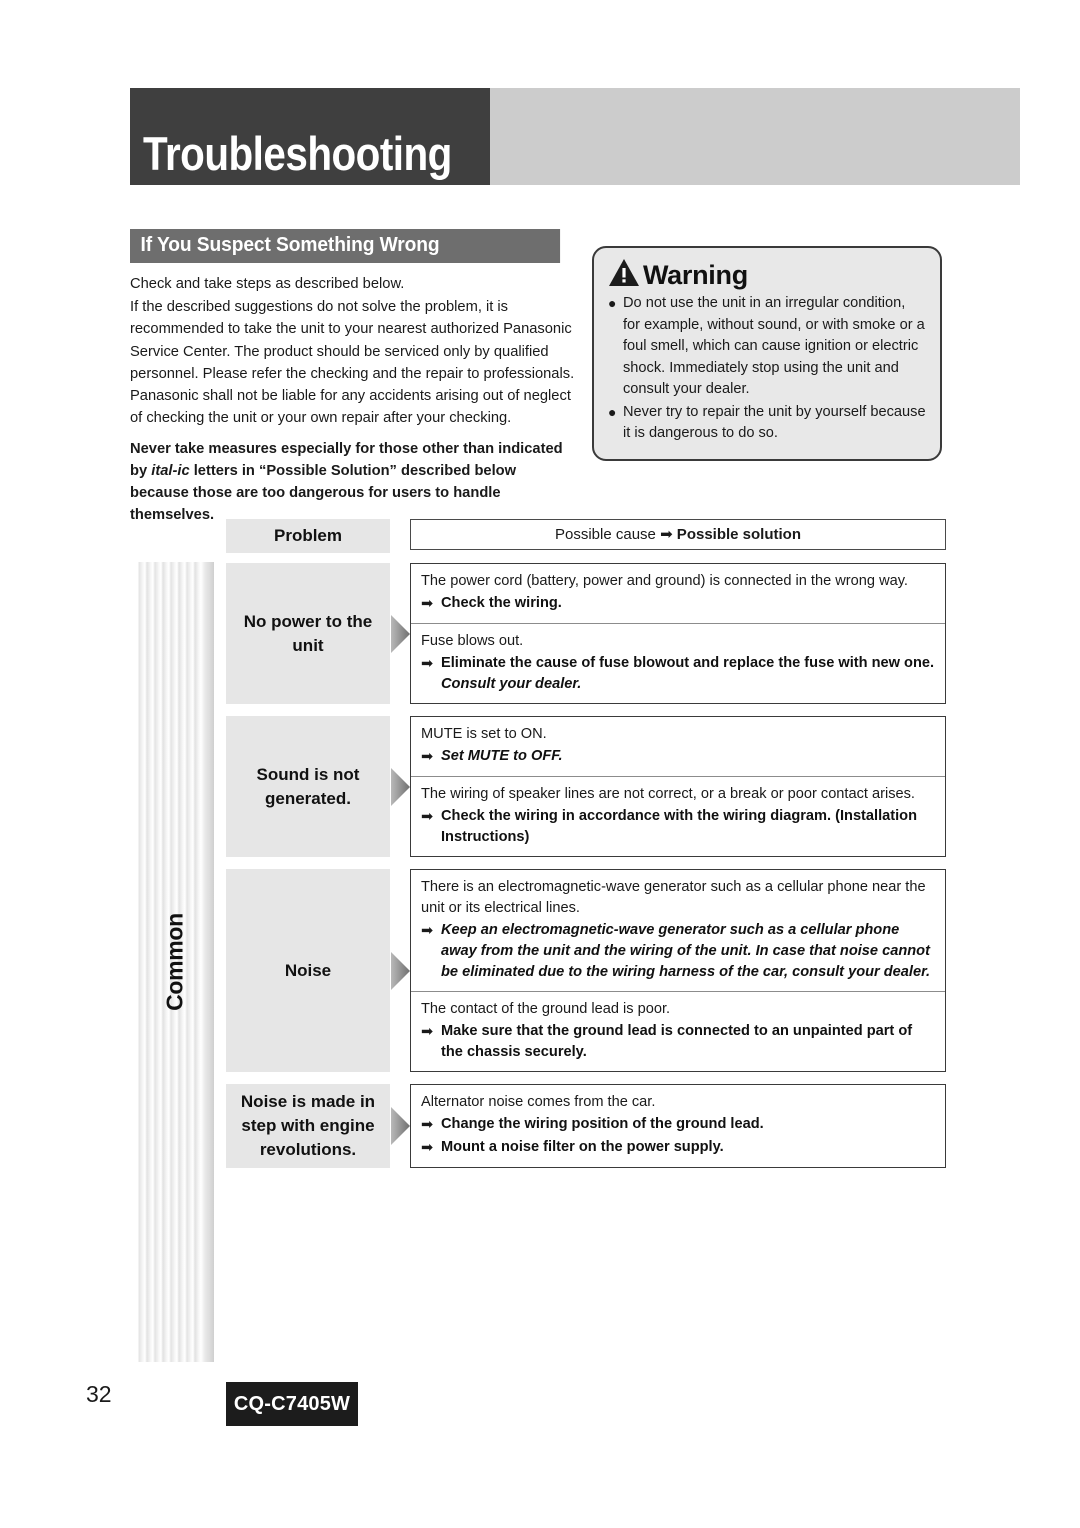  What do you see at coordinates (608, 534) in the screenshot?
I see `cause-label: Possible cause` at bounding box center [608, 534].